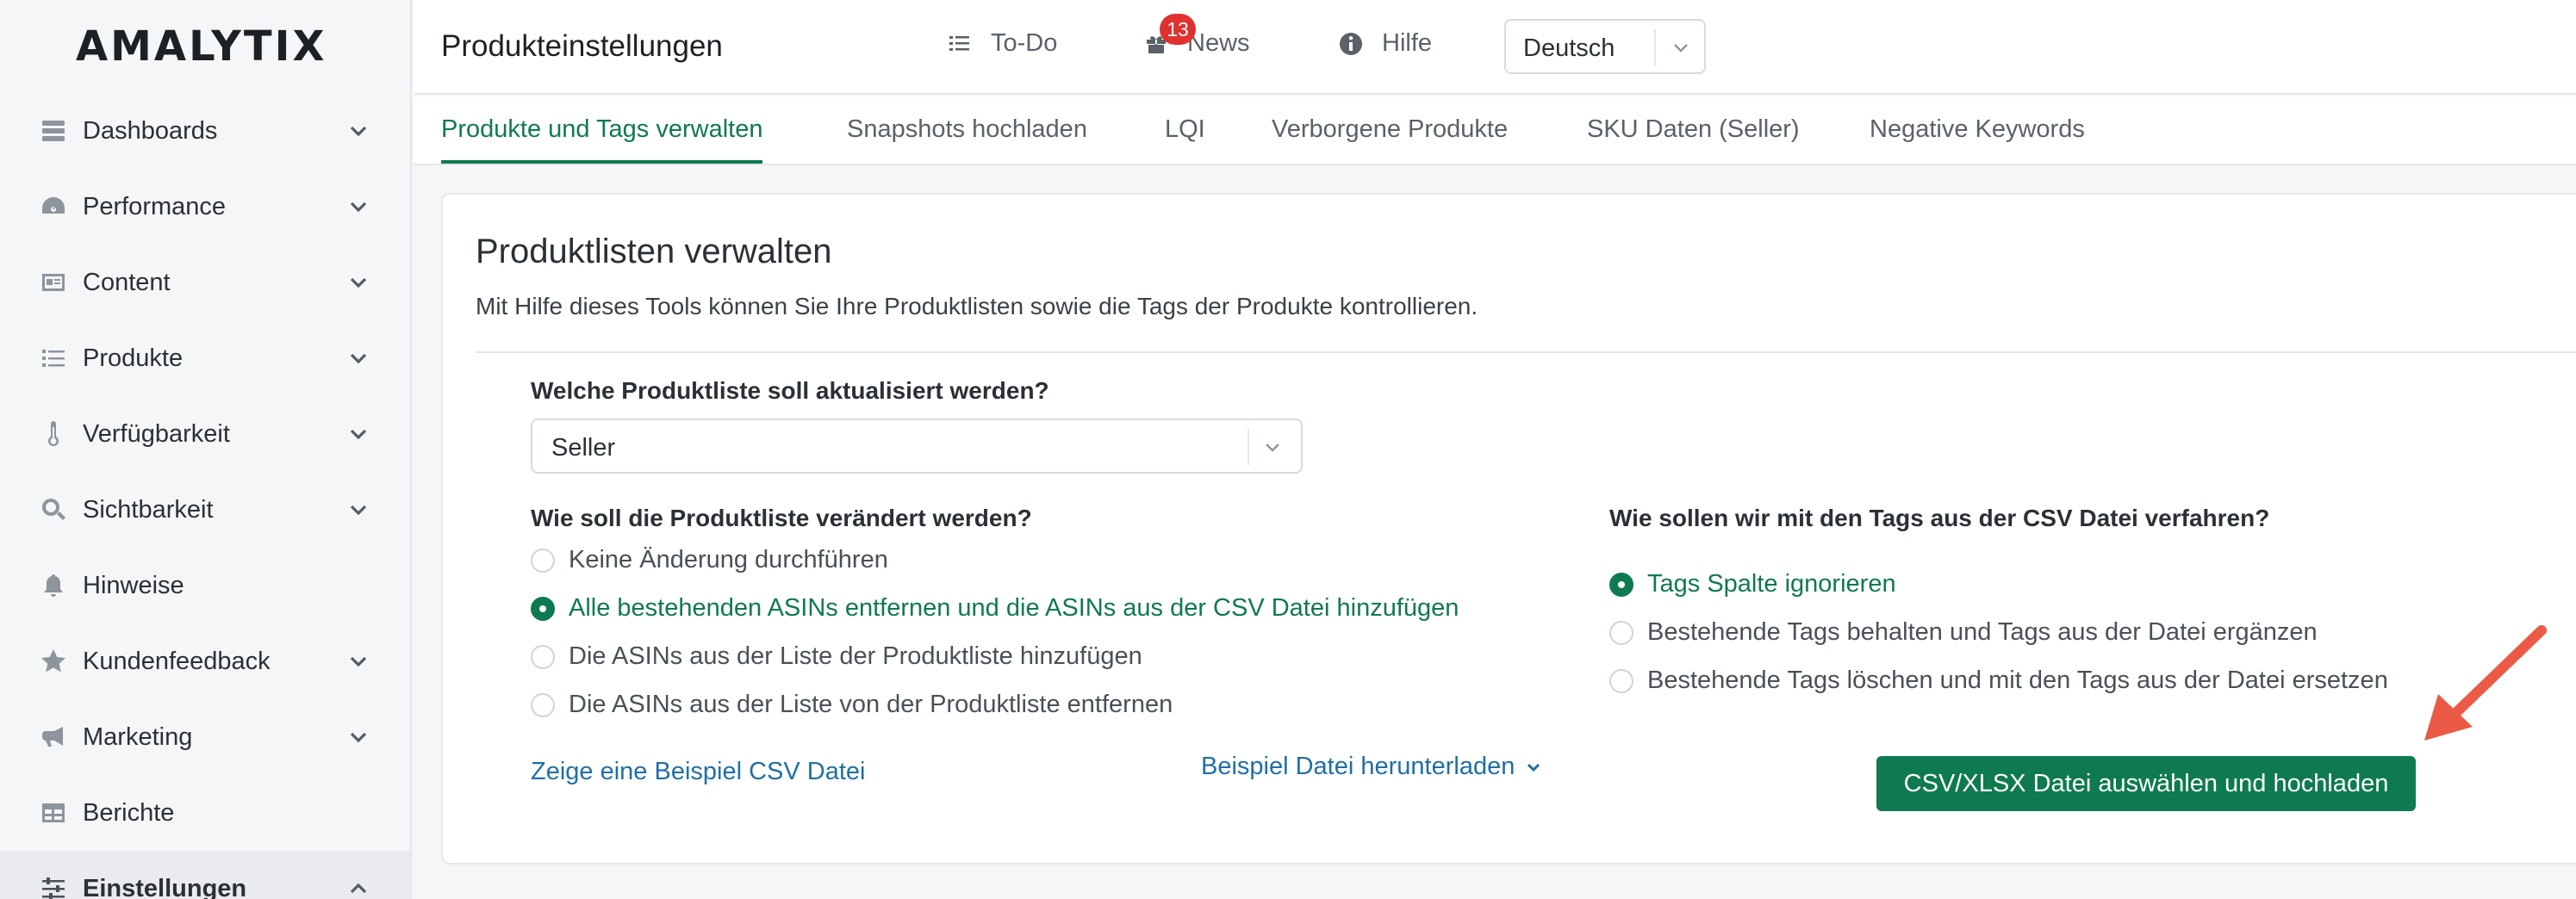  I want to click on gauge-icon, so click(54, 207).